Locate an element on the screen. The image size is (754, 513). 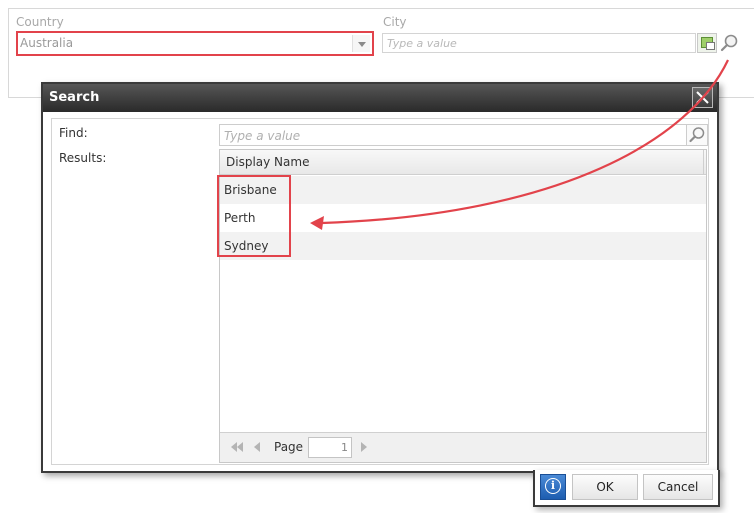
close-icon is located at coordinates (702, 97).